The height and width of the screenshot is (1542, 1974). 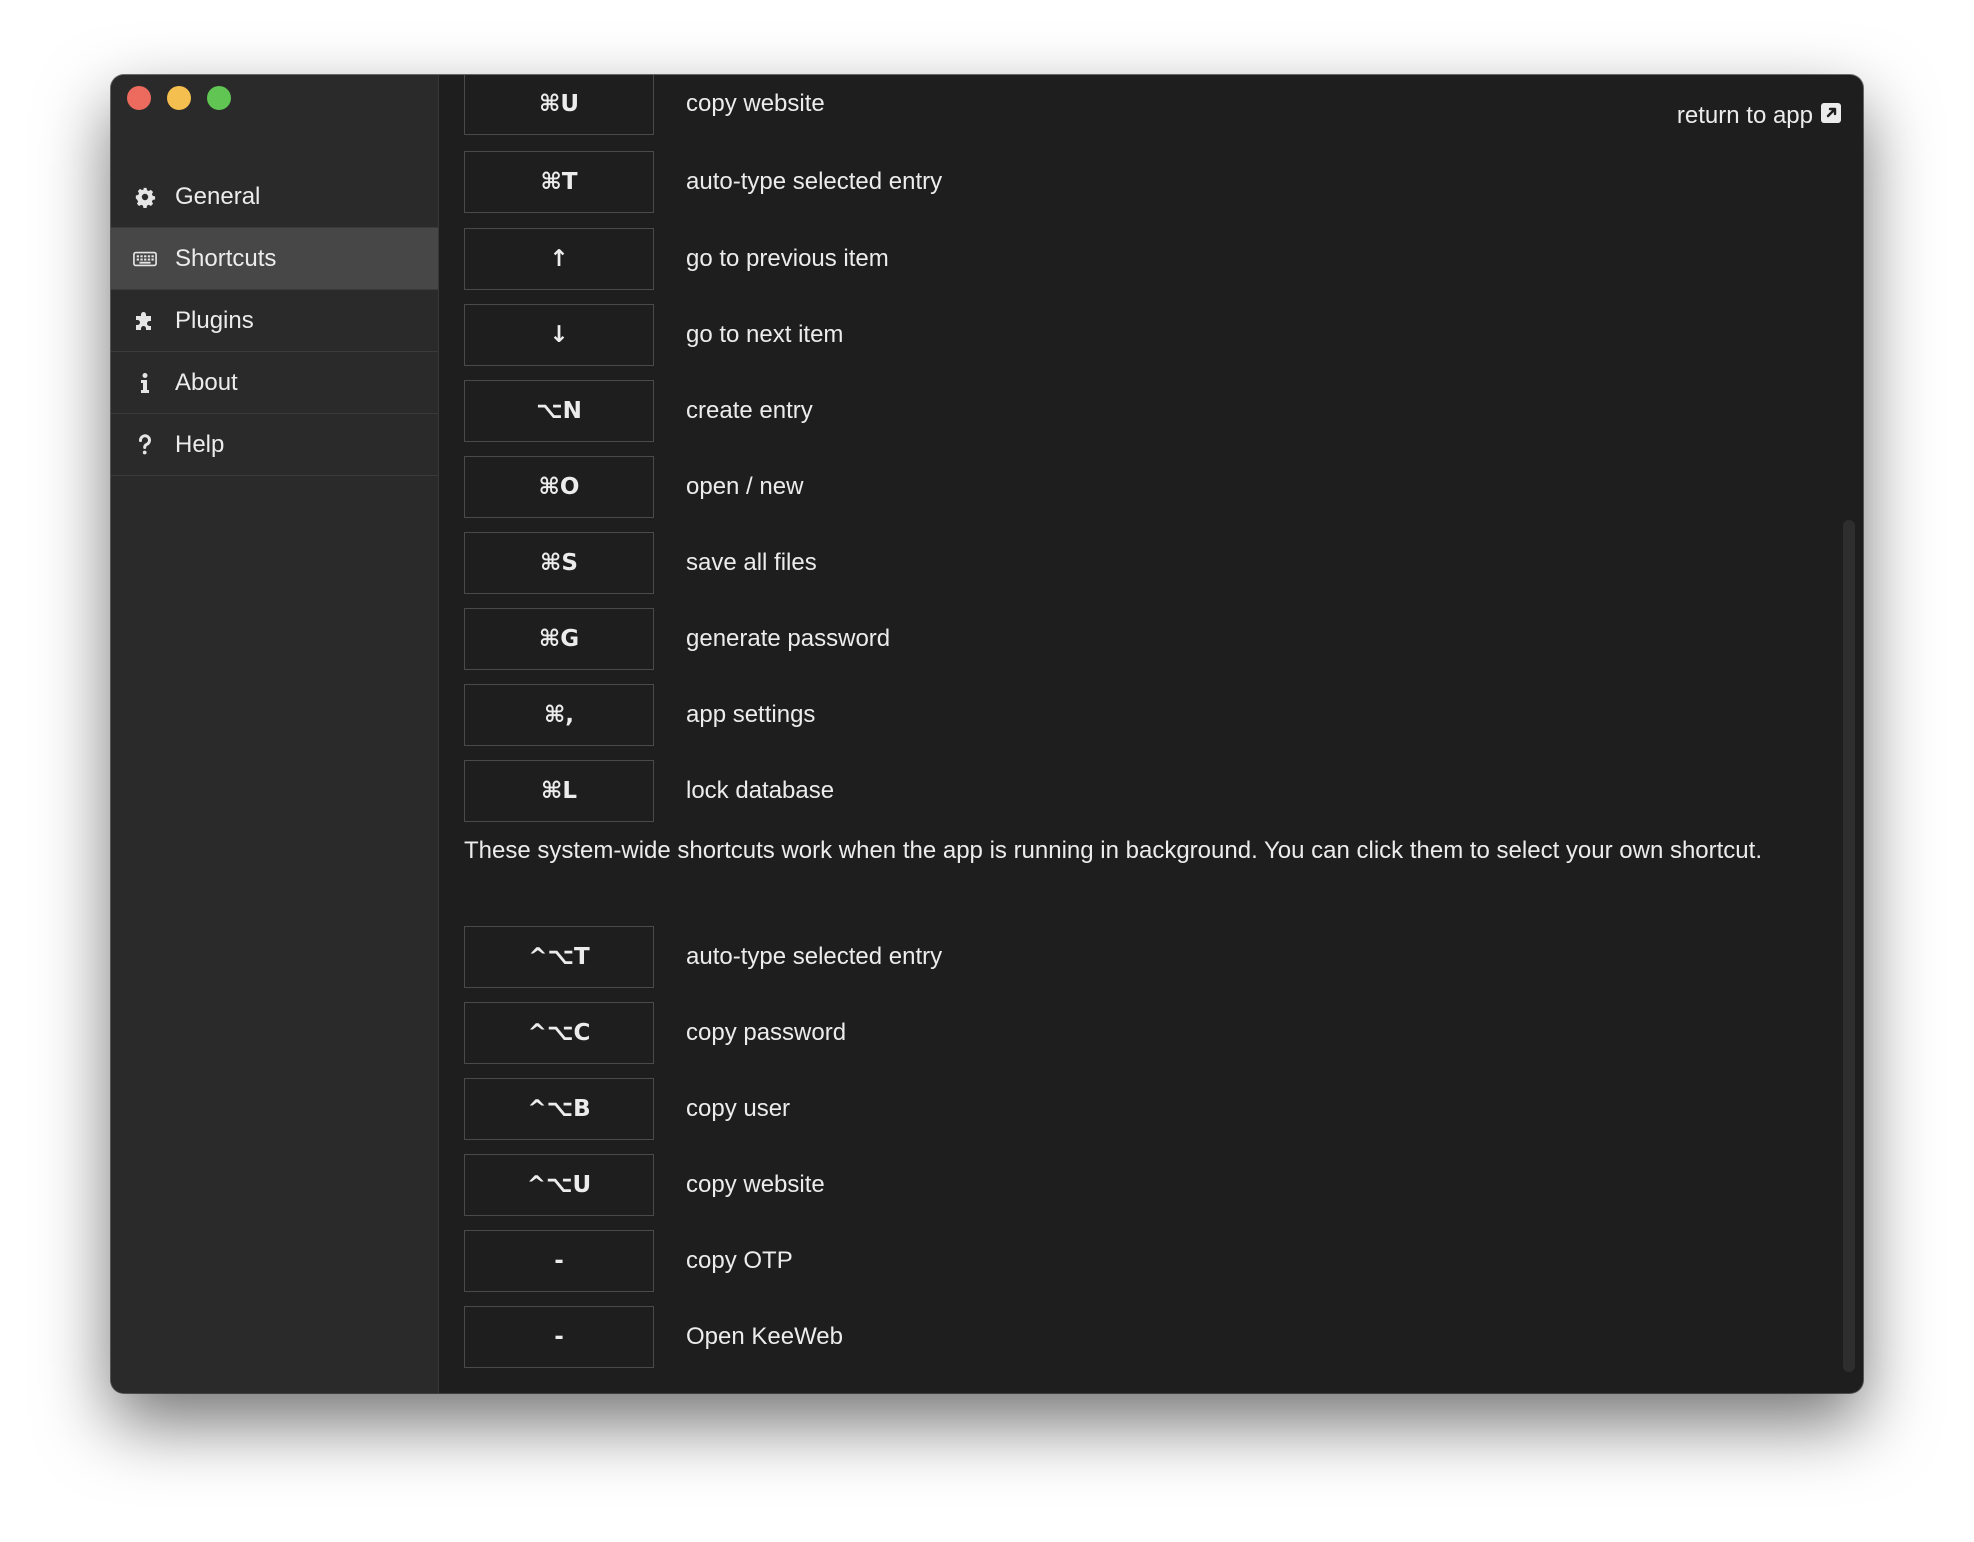 What do you see at coordinates (677, 639) in the screenshot?
I see `shortcut-row: ⌘G generate password` at bounding box center [677, 639].